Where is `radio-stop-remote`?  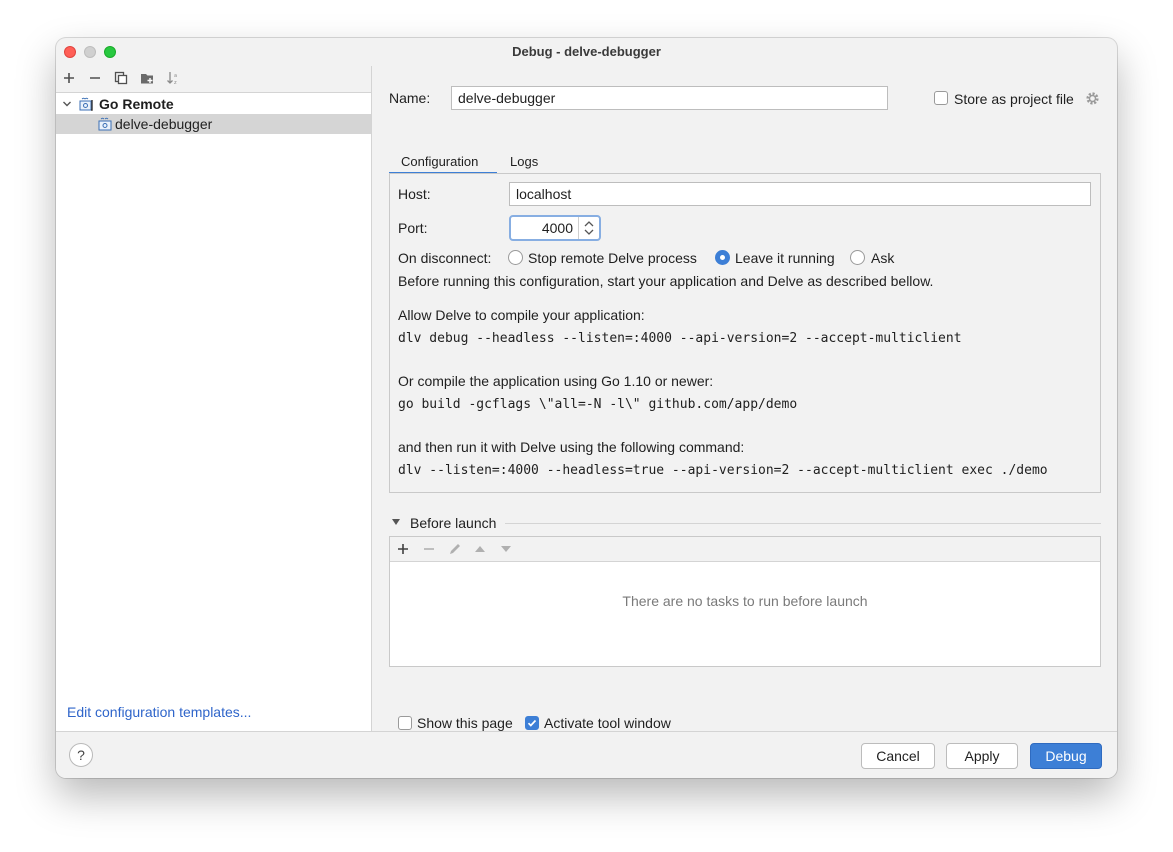 radio-stop-remote is located at coordinates (515, 257).